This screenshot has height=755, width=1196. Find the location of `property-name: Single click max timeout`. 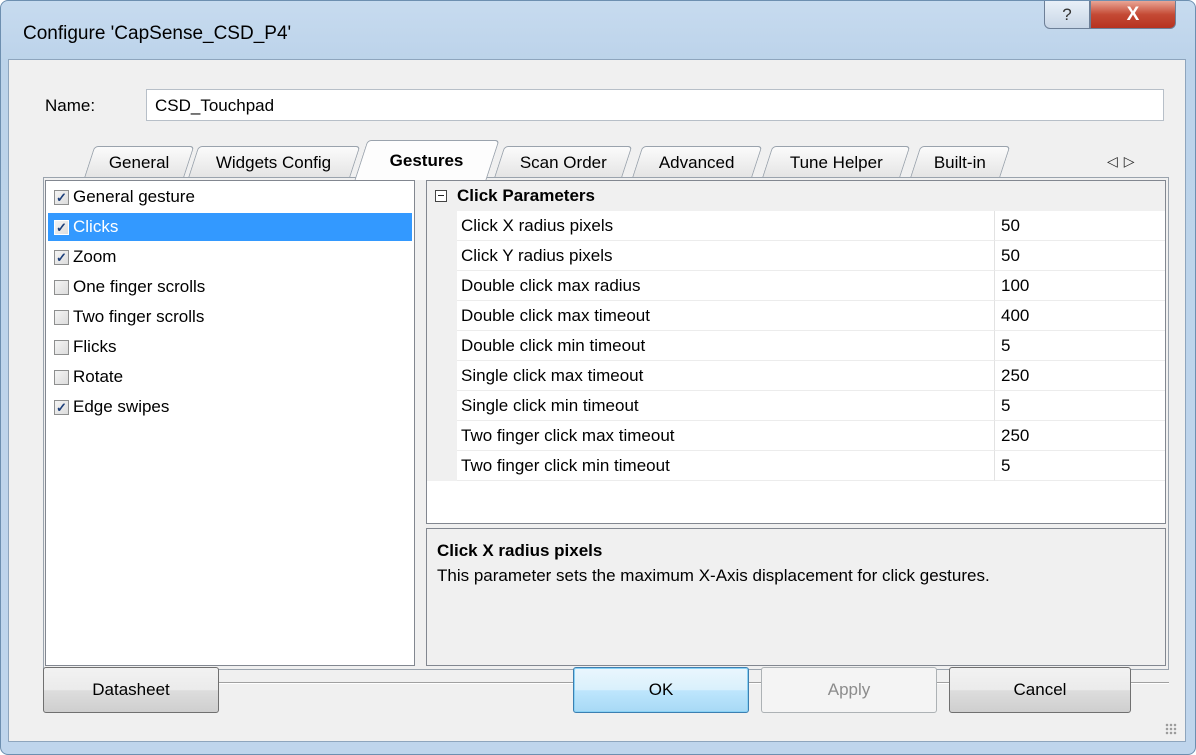

property-name: Single click max timeout is located at coordinates (726, 376).